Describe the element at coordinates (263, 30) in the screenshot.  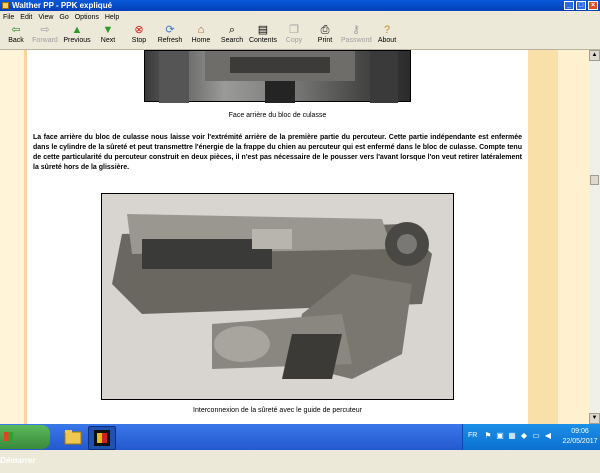
I see `contents-icon: ▤` at that location.